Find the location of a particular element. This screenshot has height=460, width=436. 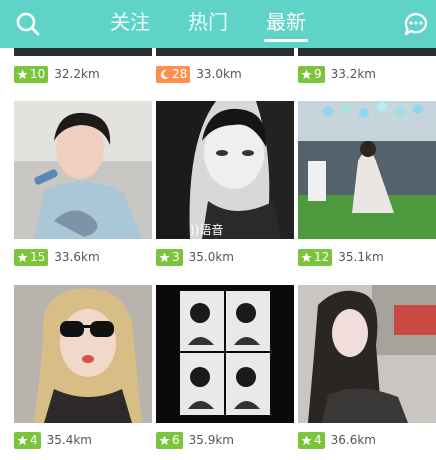

card-meta: 12 35.1km is located at coordinates (341, 257).